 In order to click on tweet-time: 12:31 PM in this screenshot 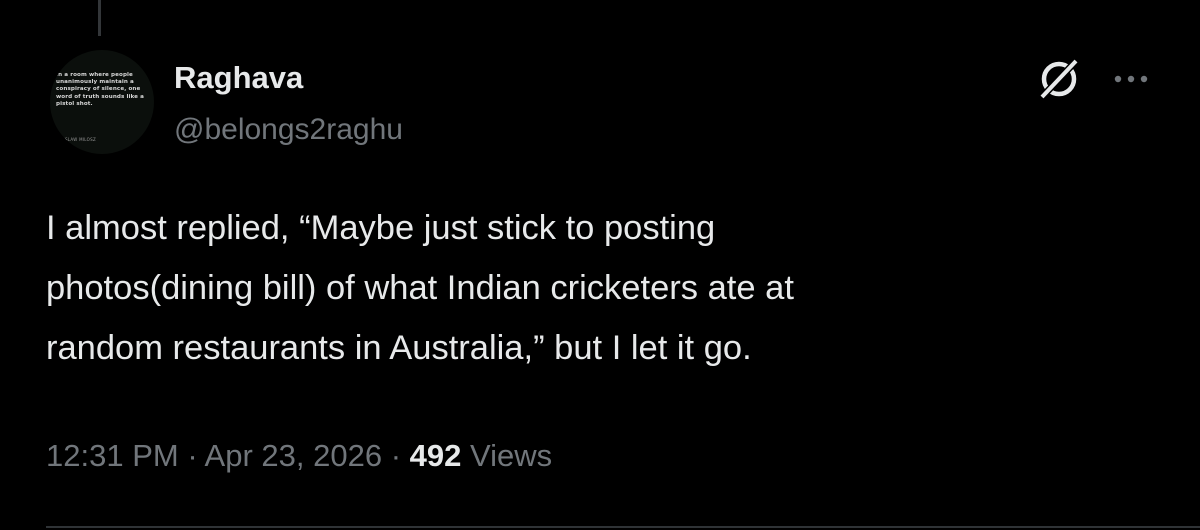, I will do `click(112, 455)`.